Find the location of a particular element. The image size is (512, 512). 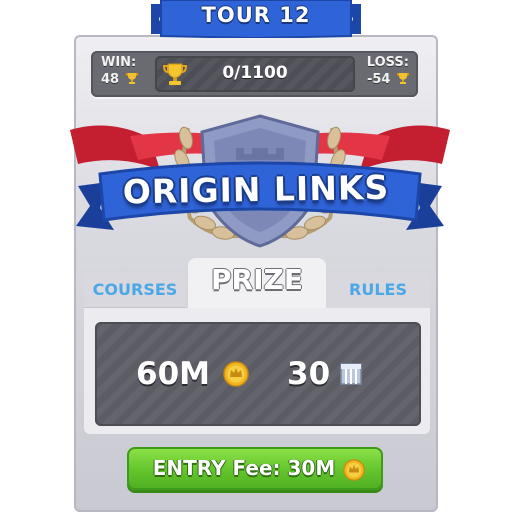

tour-label: TOUR 12 is located at coordinates (256, 15).